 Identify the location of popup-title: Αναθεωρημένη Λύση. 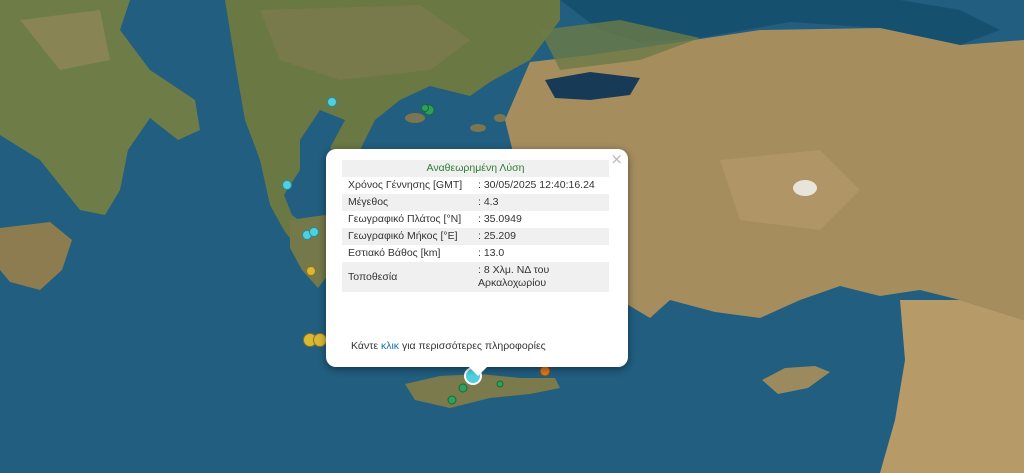
(475, 168).